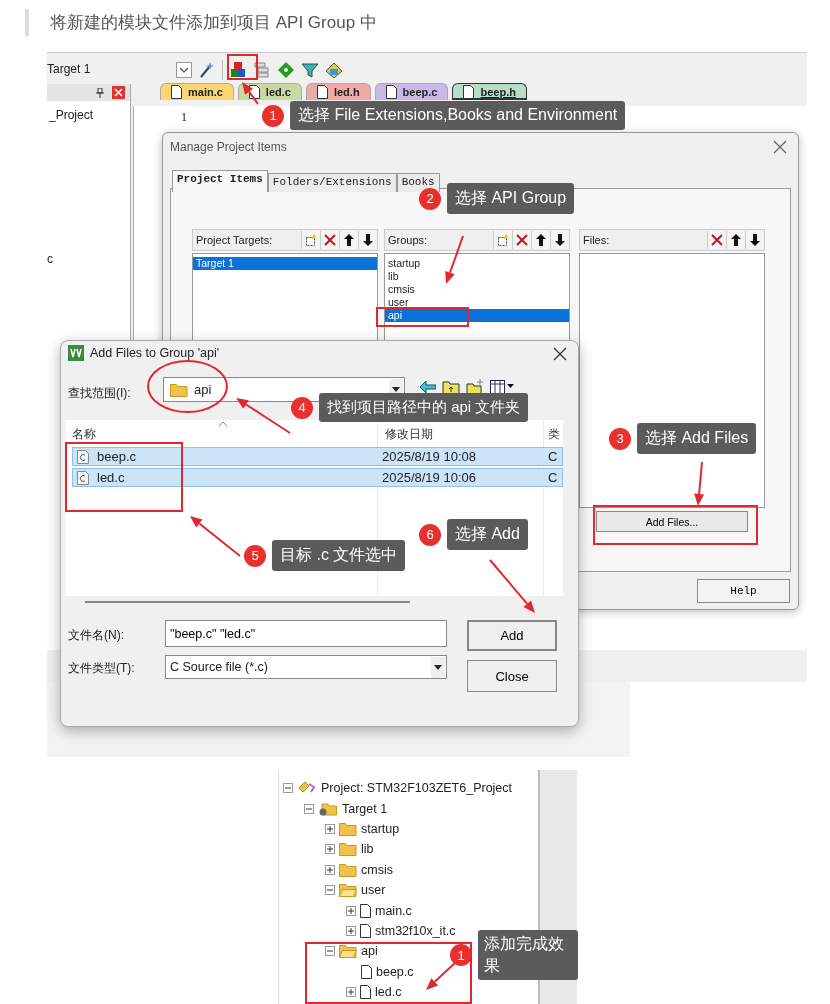 The height and width of the screenshot is (1004, 830). I want to click on editor-tab: beep.h, so click(489, 91).